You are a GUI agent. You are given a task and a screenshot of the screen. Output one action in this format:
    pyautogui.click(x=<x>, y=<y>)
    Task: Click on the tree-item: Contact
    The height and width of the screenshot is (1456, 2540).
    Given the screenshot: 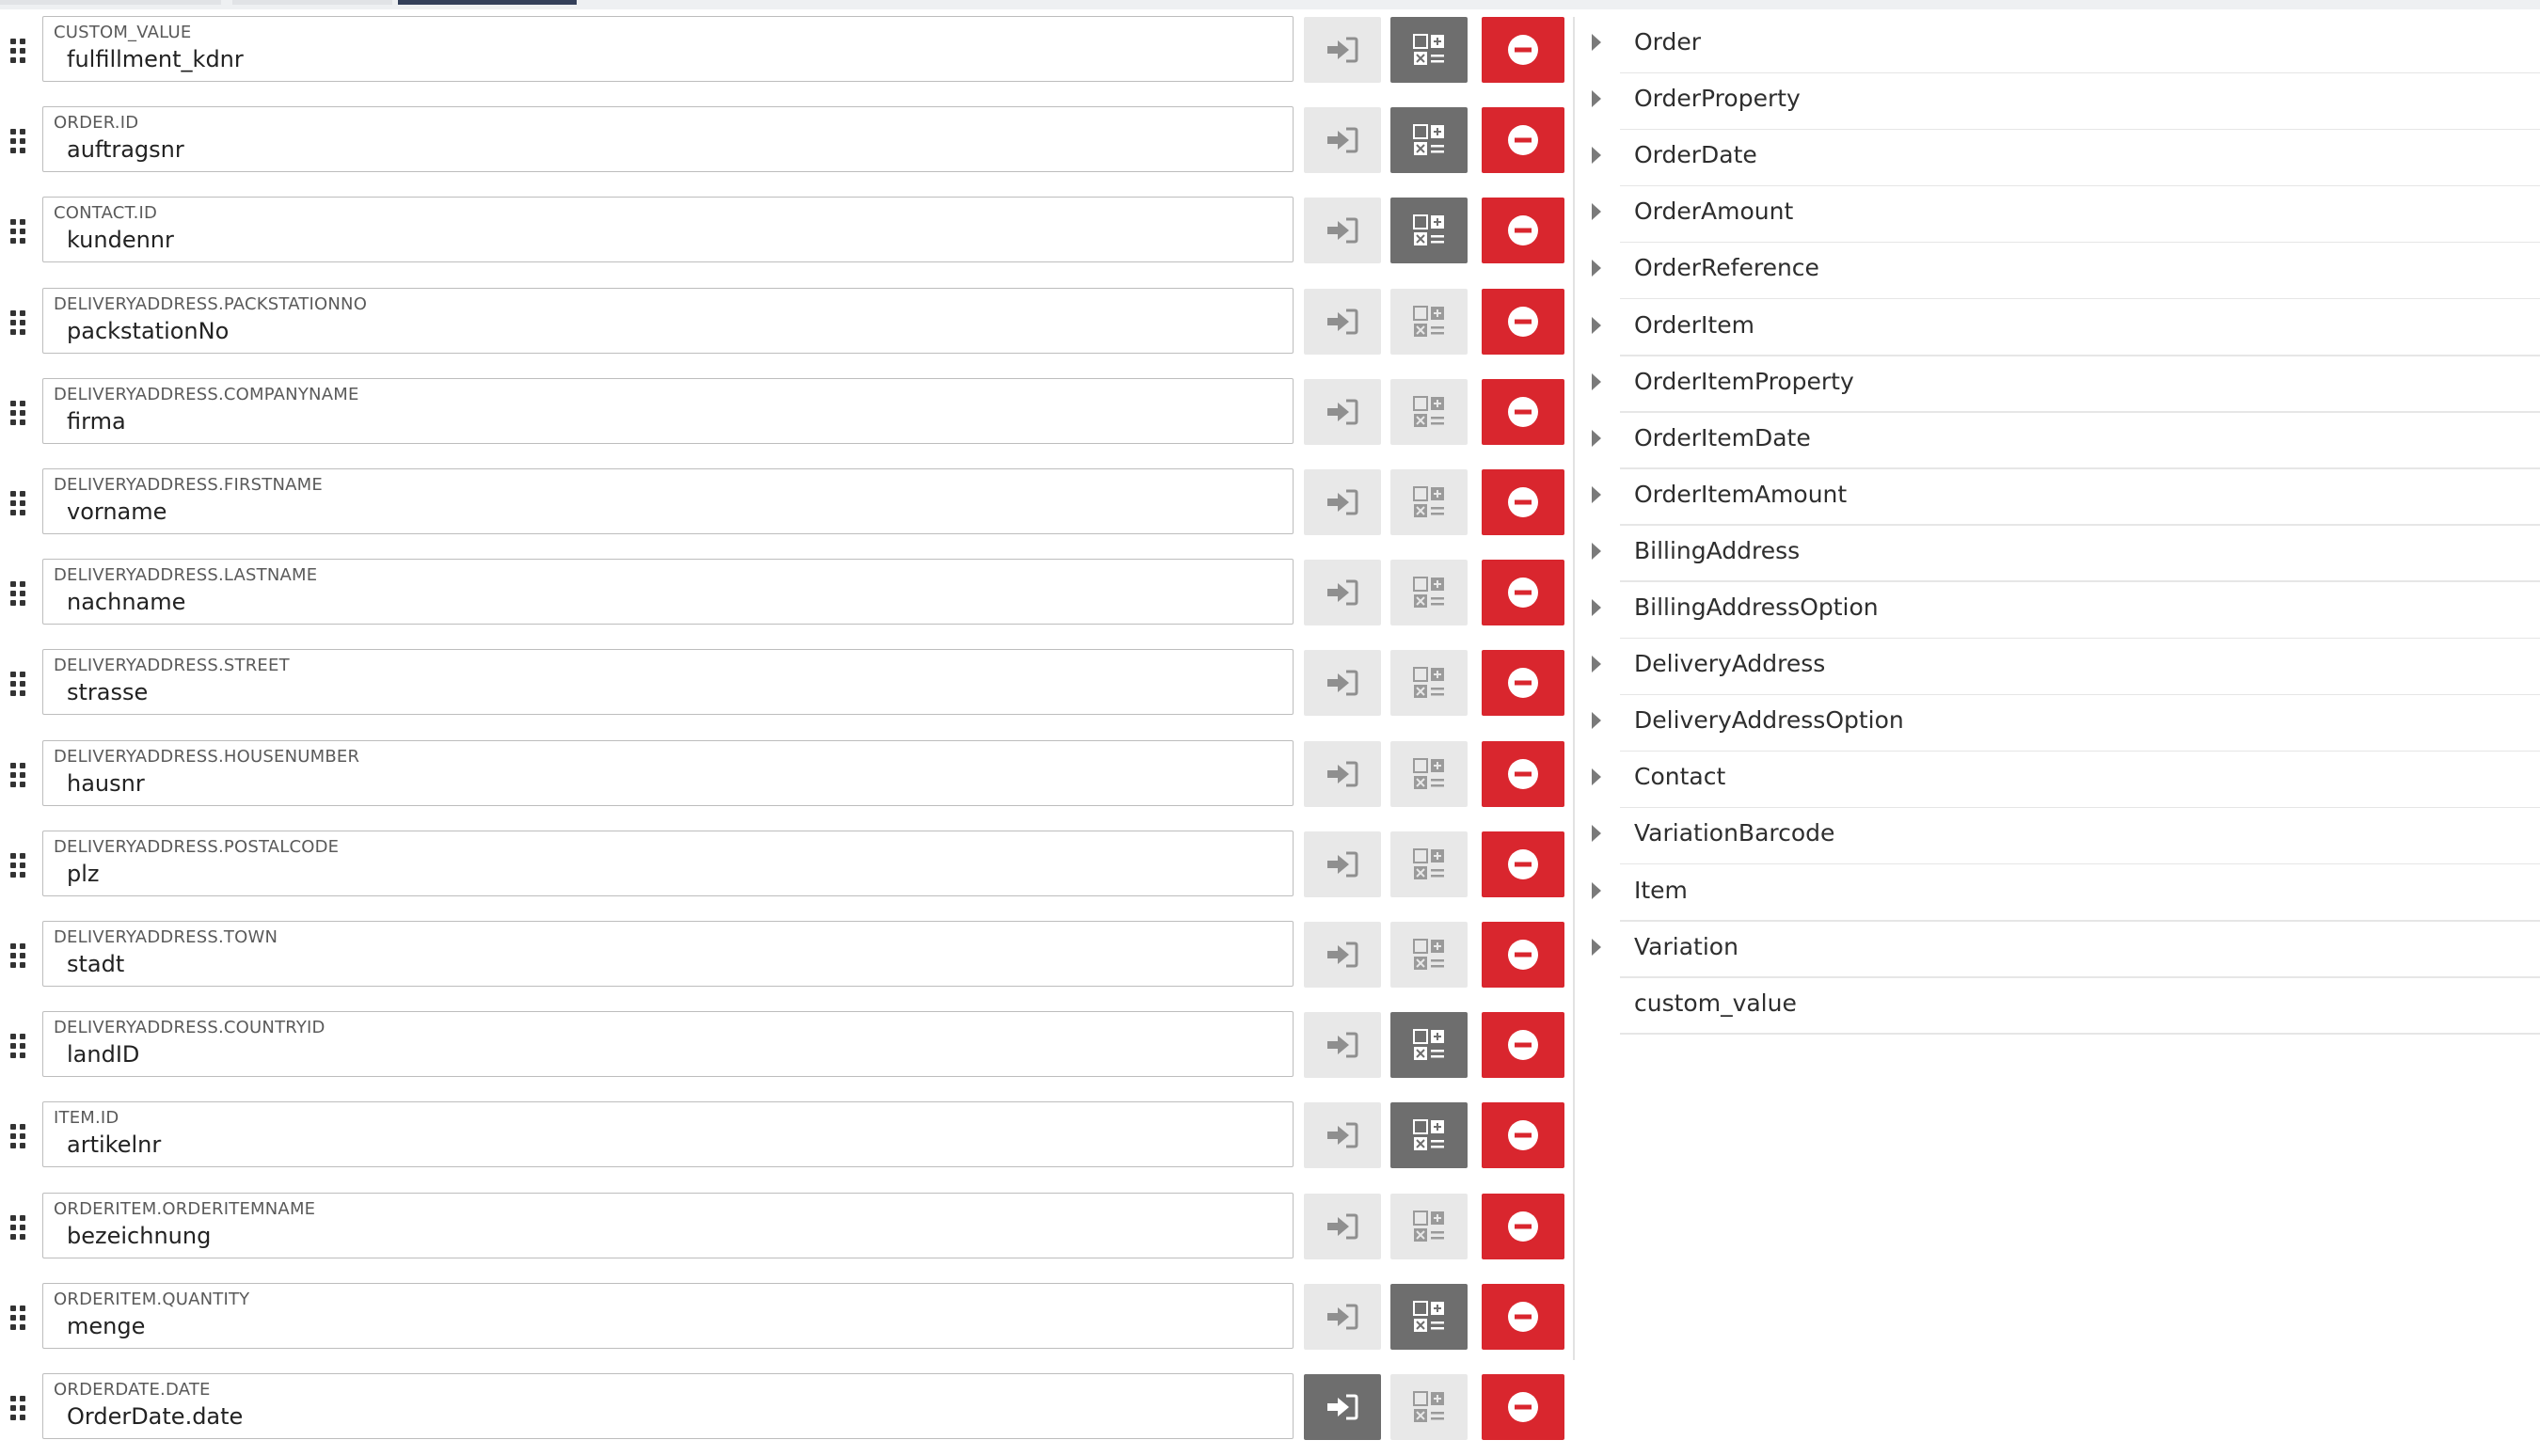 What is the action you would take?
    pyautogui.click(x=2065, y=780)
    